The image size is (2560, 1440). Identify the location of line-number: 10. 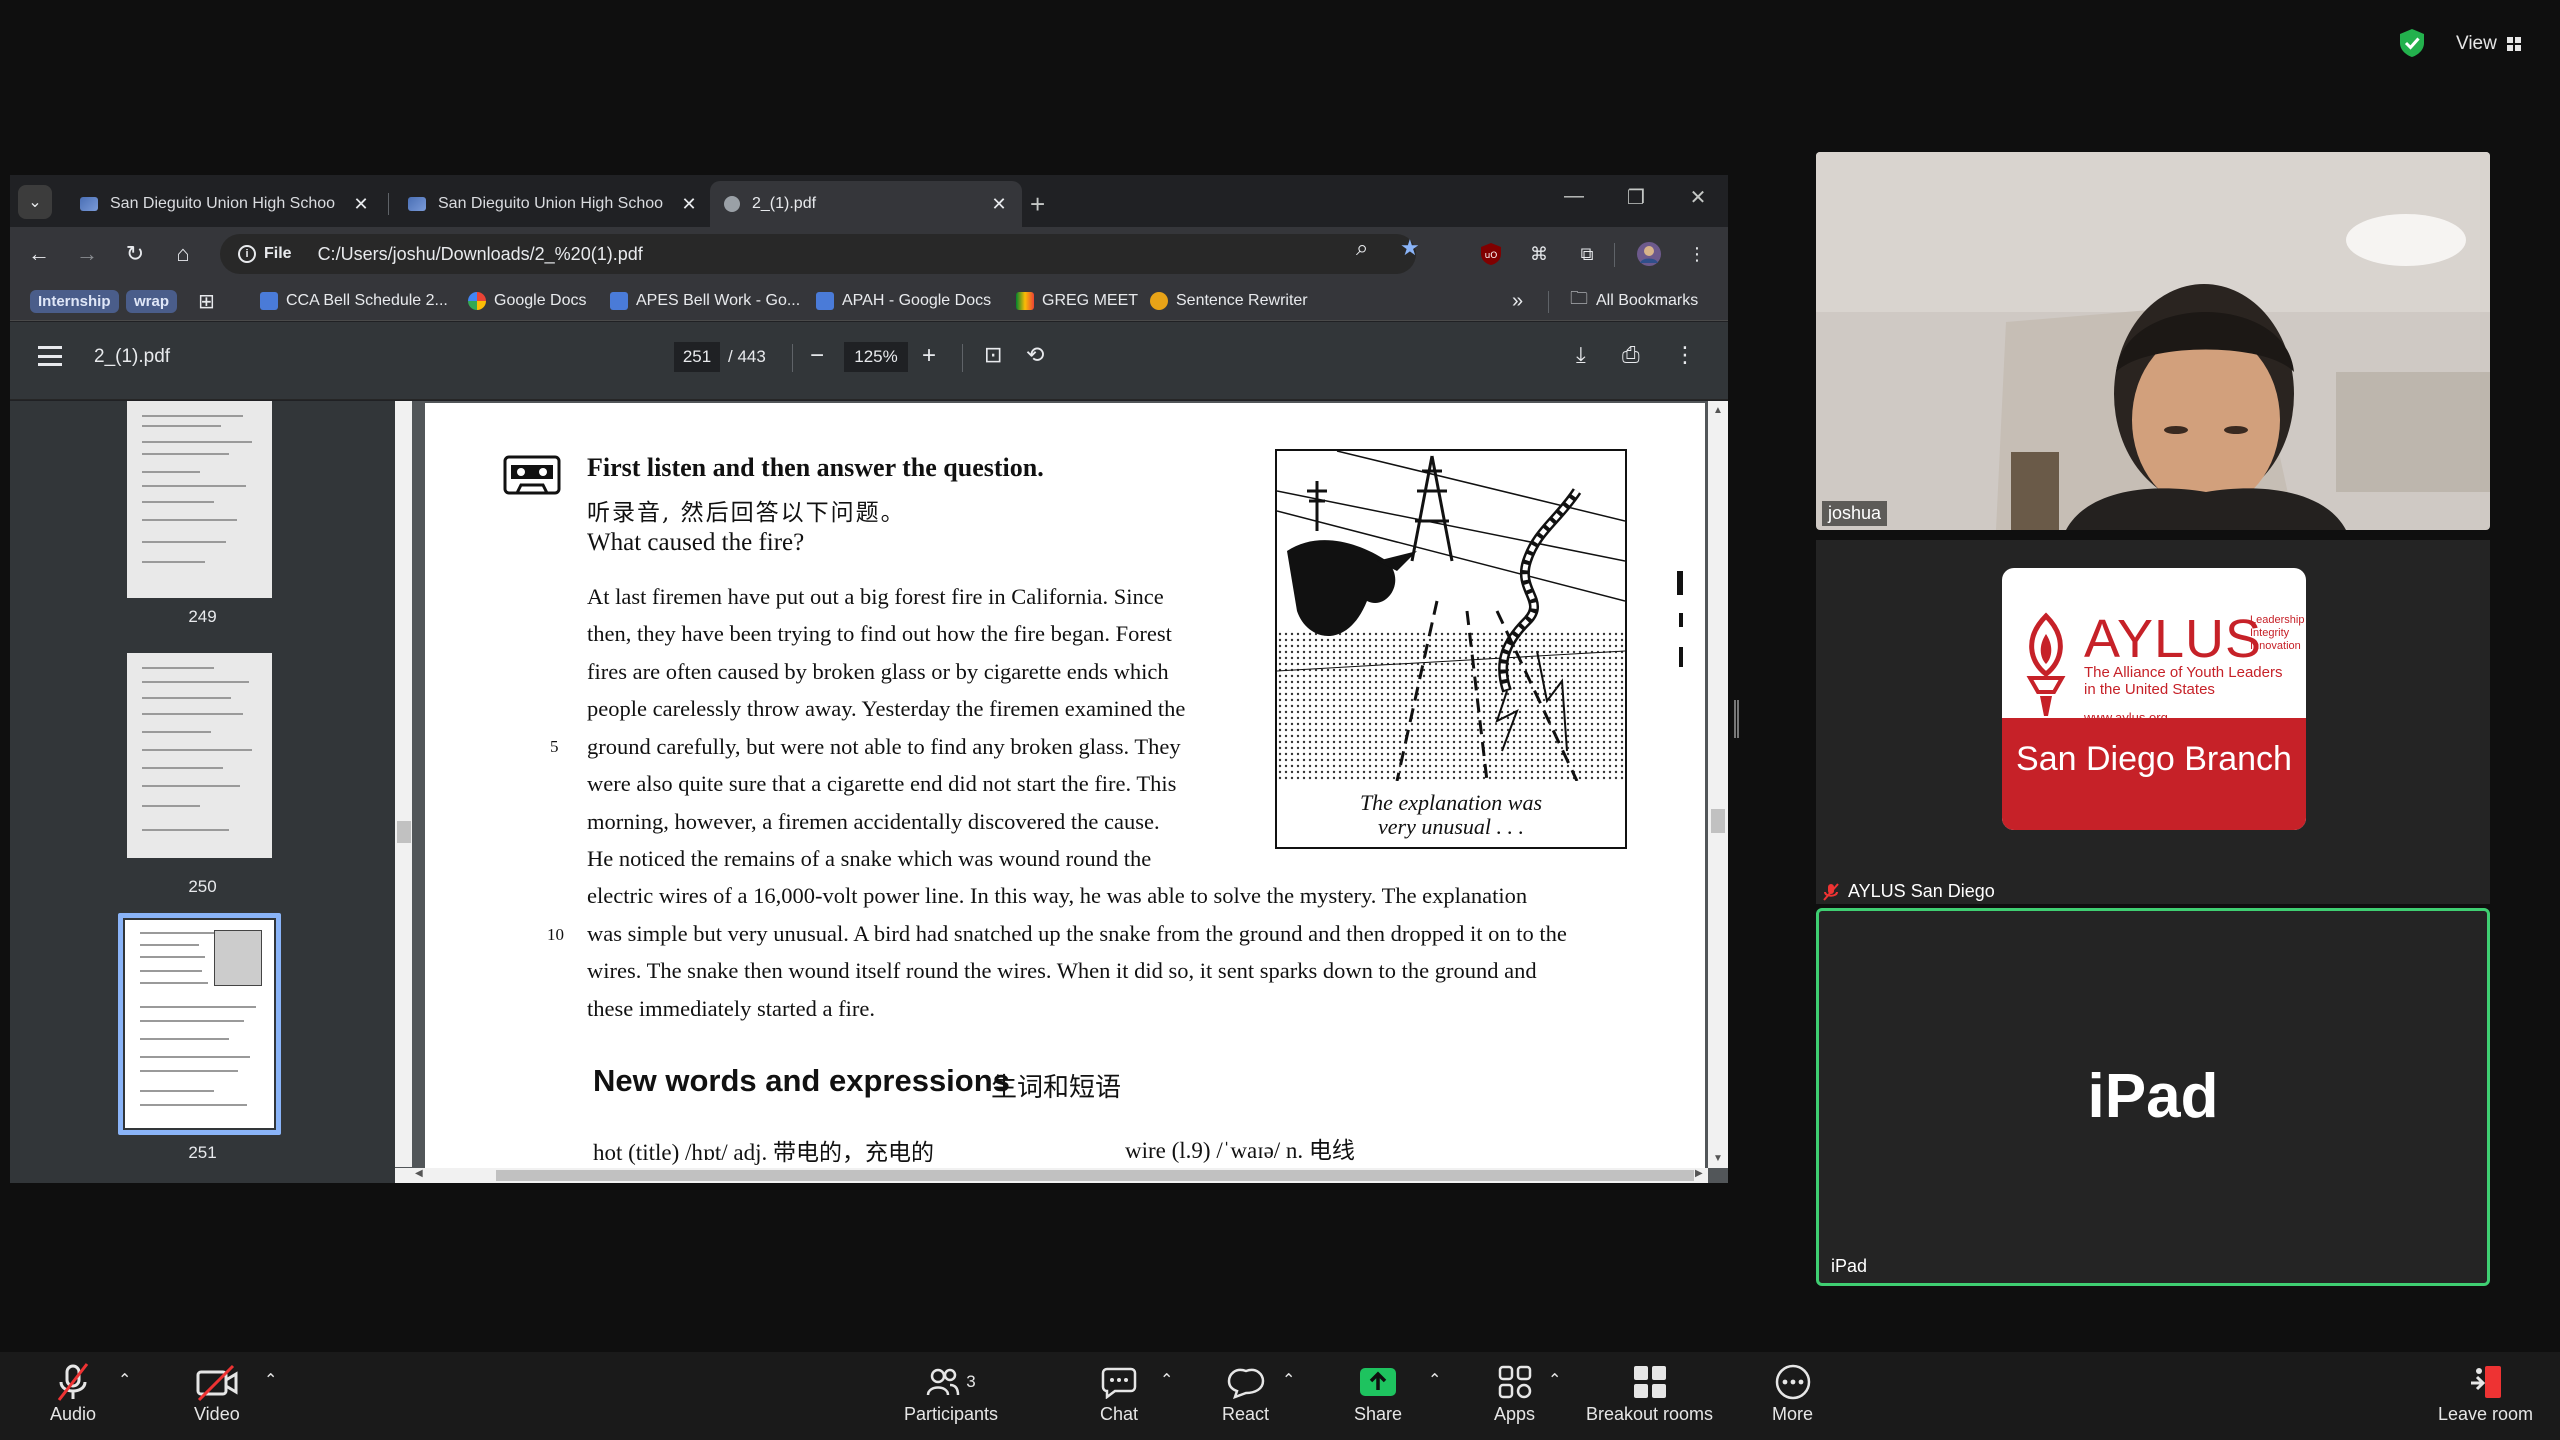
(555, 934).